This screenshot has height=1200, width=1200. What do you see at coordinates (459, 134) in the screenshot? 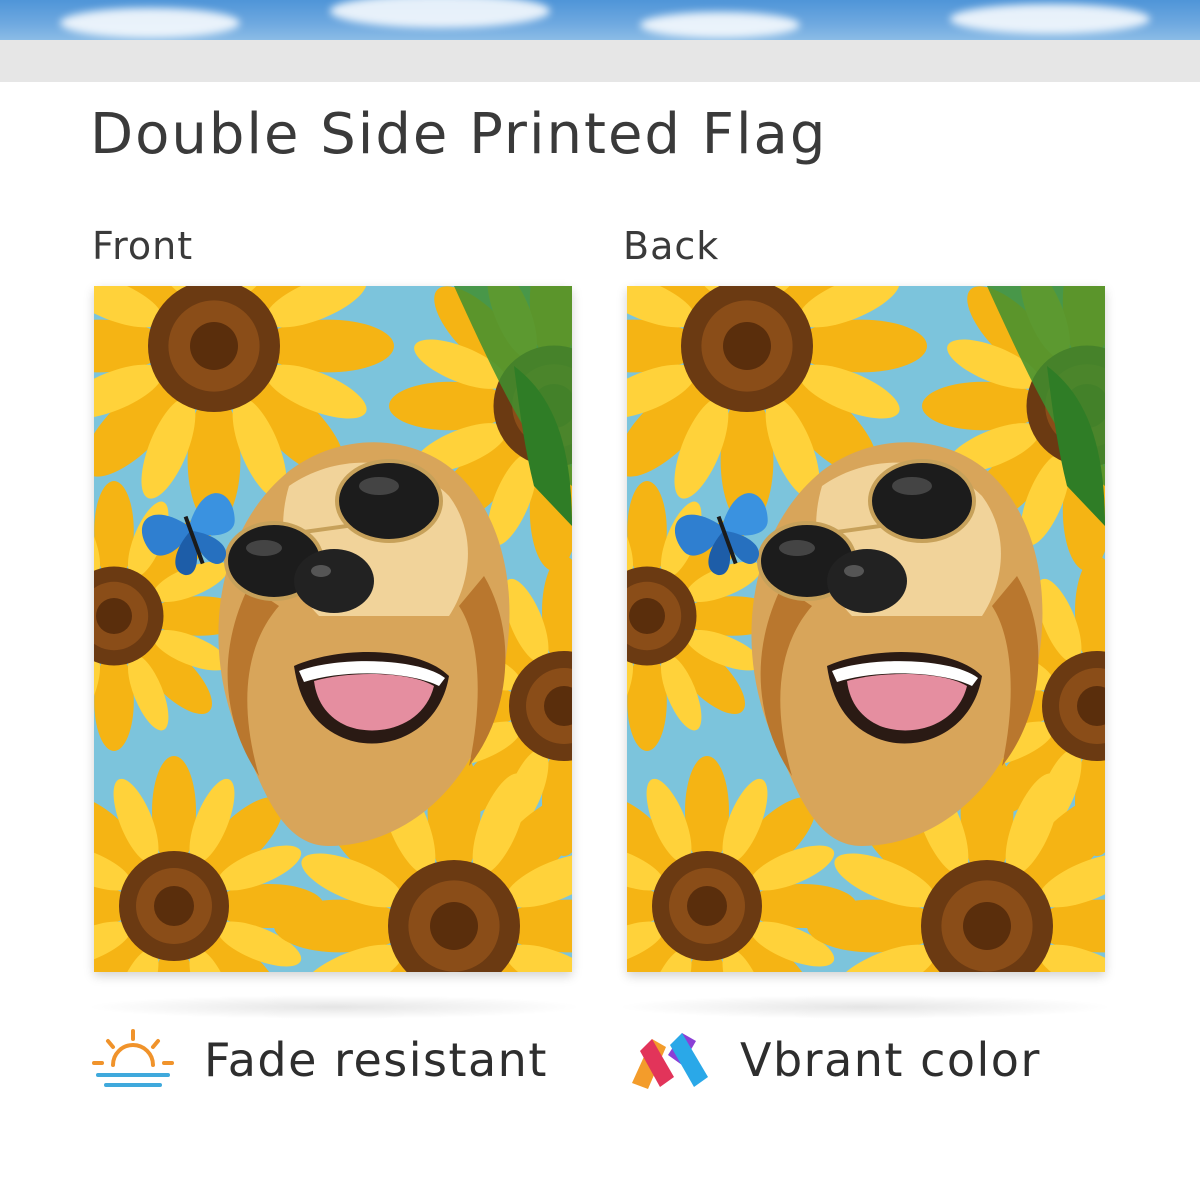
I see `page-title: Double Side Printed Flag` at bounding box center [459, 134].